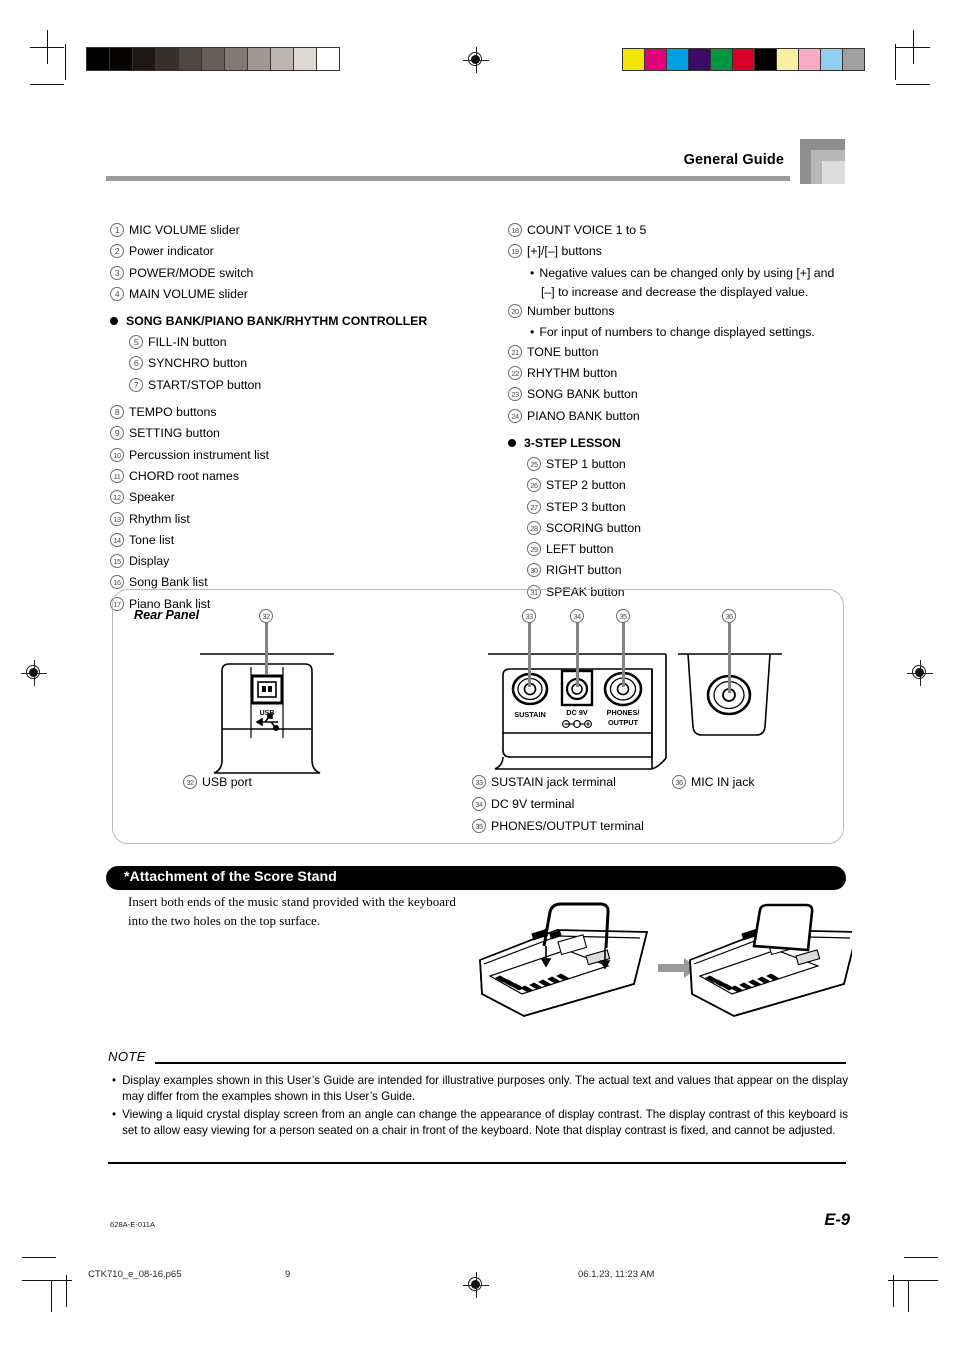 Image resolution: width=954 pixels, height=1351 pixels. I want to click on item-number-12: 12, so click(117, 497).